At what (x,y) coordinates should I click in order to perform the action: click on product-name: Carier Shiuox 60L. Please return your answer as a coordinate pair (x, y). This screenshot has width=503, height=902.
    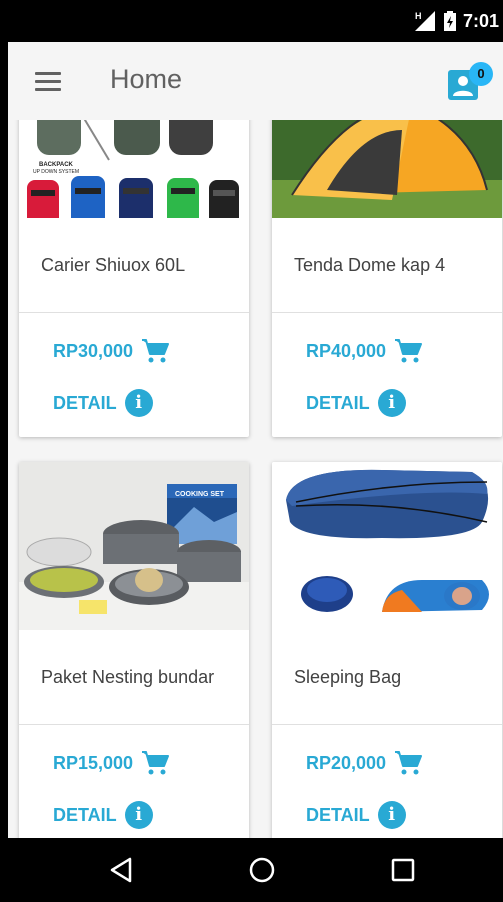
    Looking at the image, I should click on (134, 265).